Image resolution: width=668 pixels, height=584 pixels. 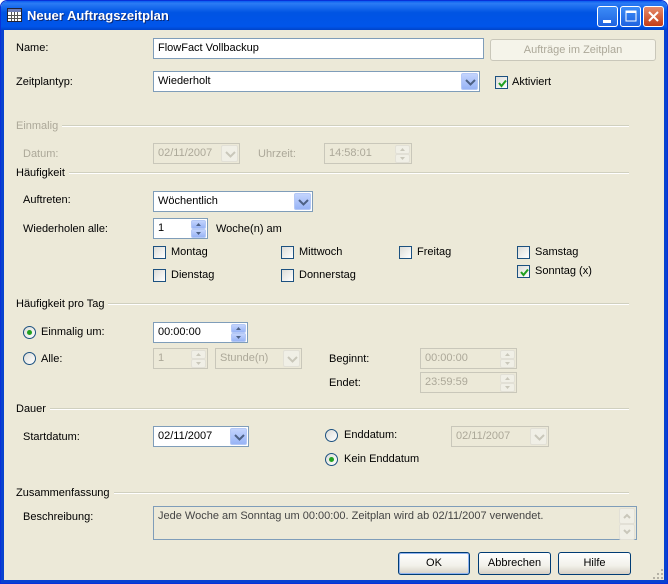 I want to click on daily-every-input: 1, so click(x=180, y=358).